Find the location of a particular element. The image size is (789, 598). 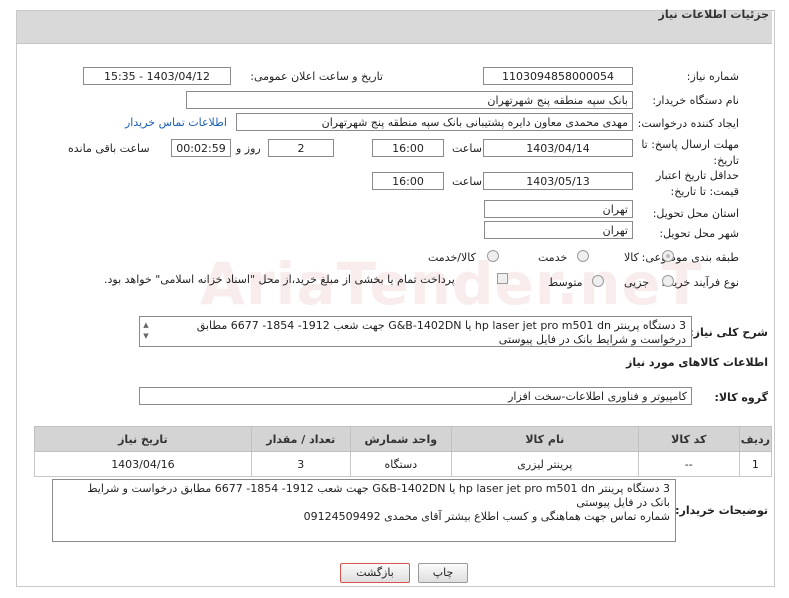

col-code-header: کد کالا is located at coordinates (688, 439).